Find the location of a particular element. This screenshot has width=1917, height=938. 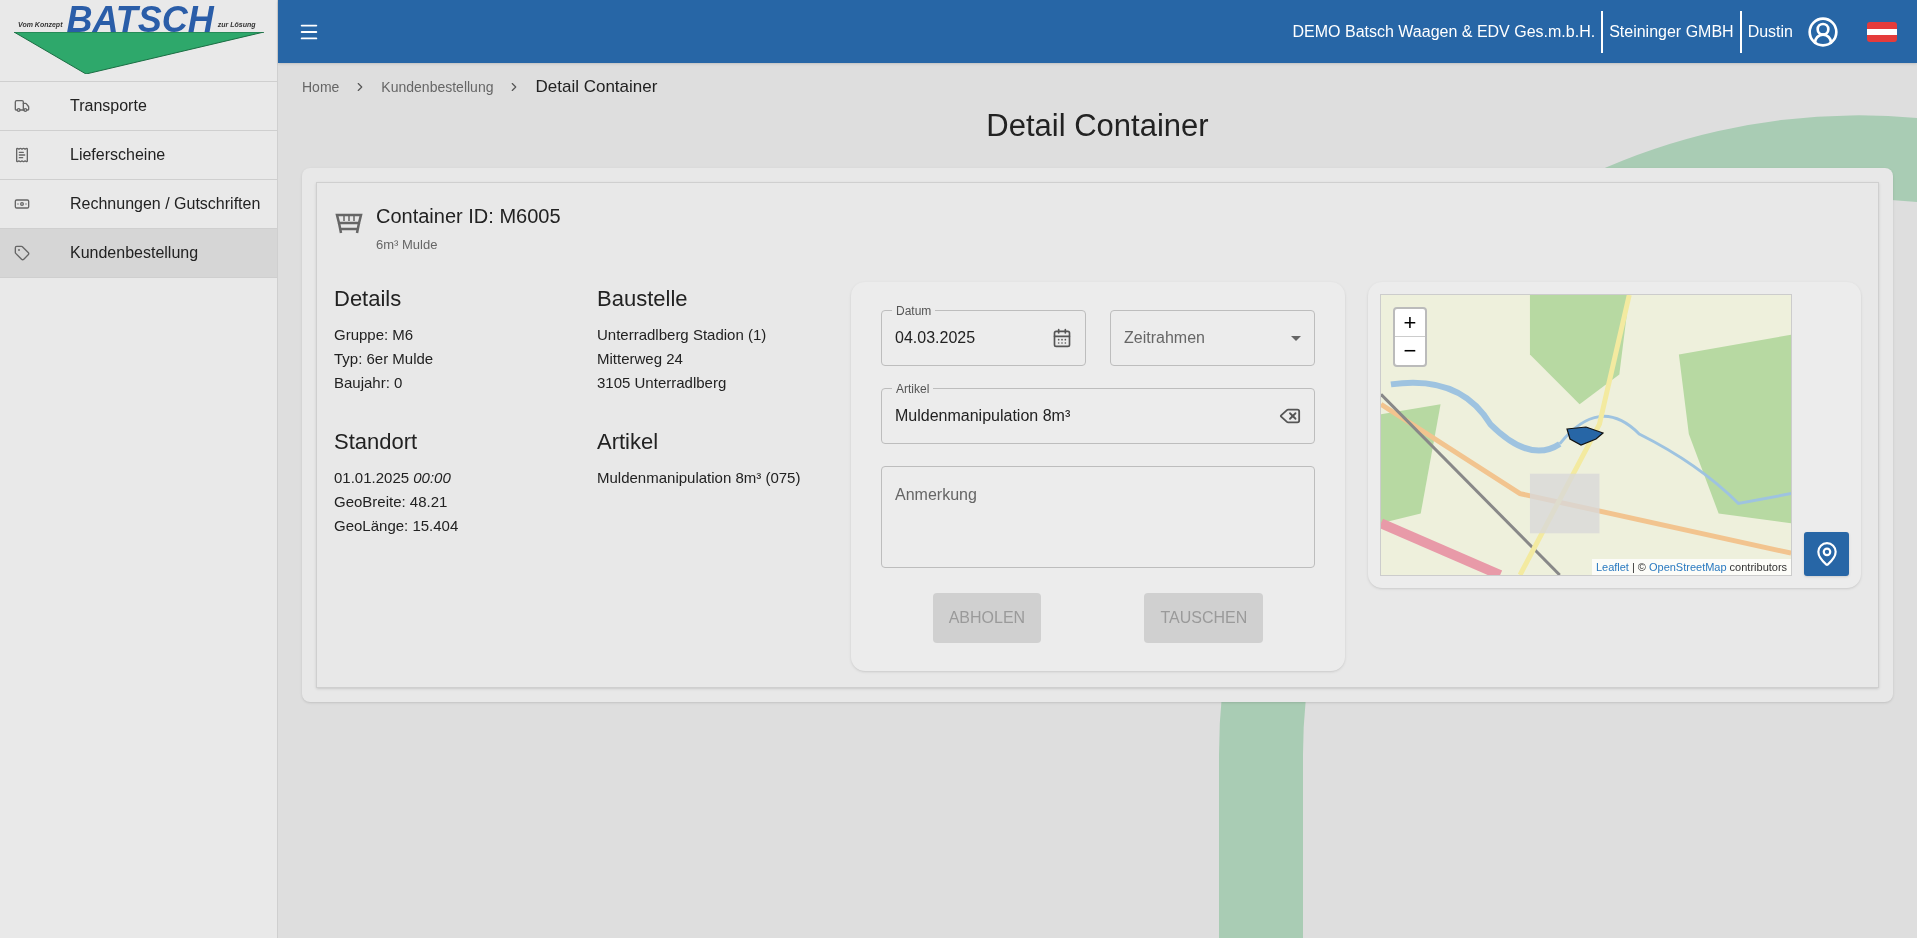

calendar-icon is located at coordinates (1062, 338).